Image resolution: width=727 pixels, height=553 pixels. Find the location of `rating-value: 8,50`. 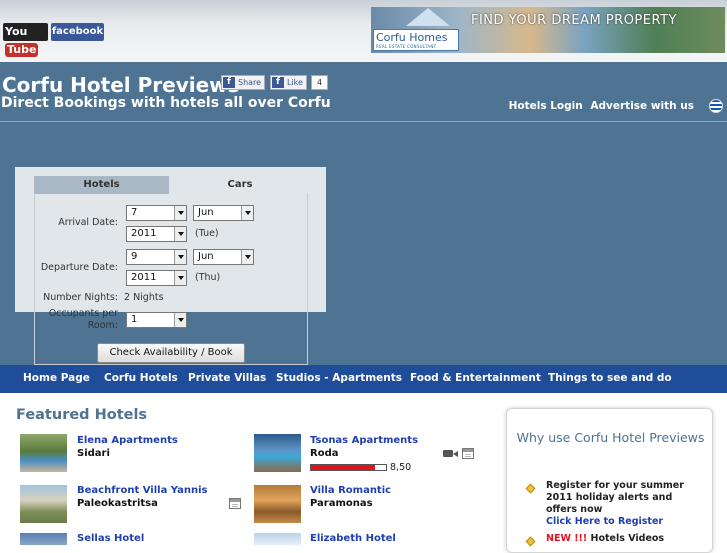

rating-value: 8,50 is located at coordinates (401, 467).